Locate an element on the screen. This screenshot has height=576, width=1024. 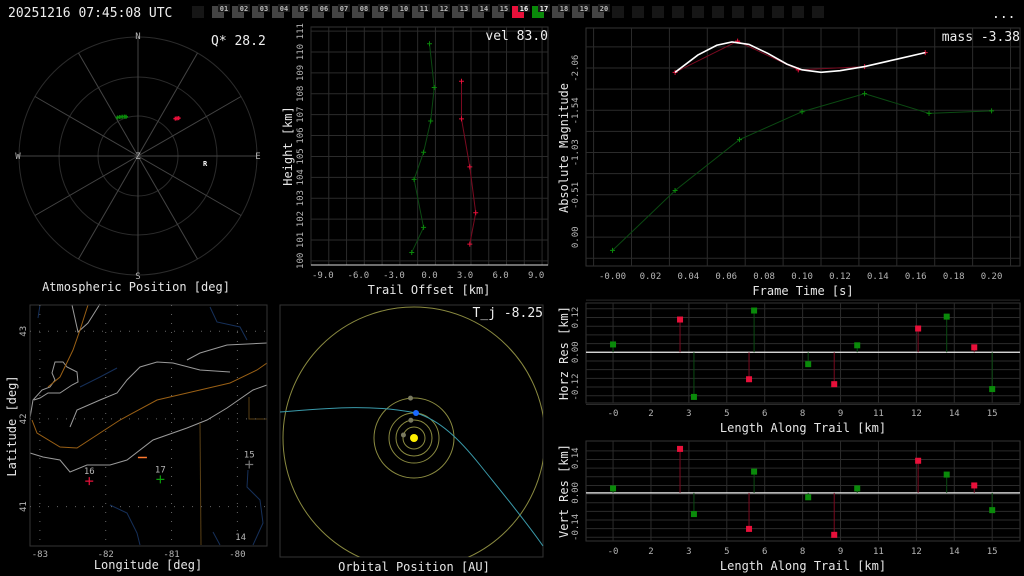
y-tick-label: 0.14 is located at coordinates (576, 458).